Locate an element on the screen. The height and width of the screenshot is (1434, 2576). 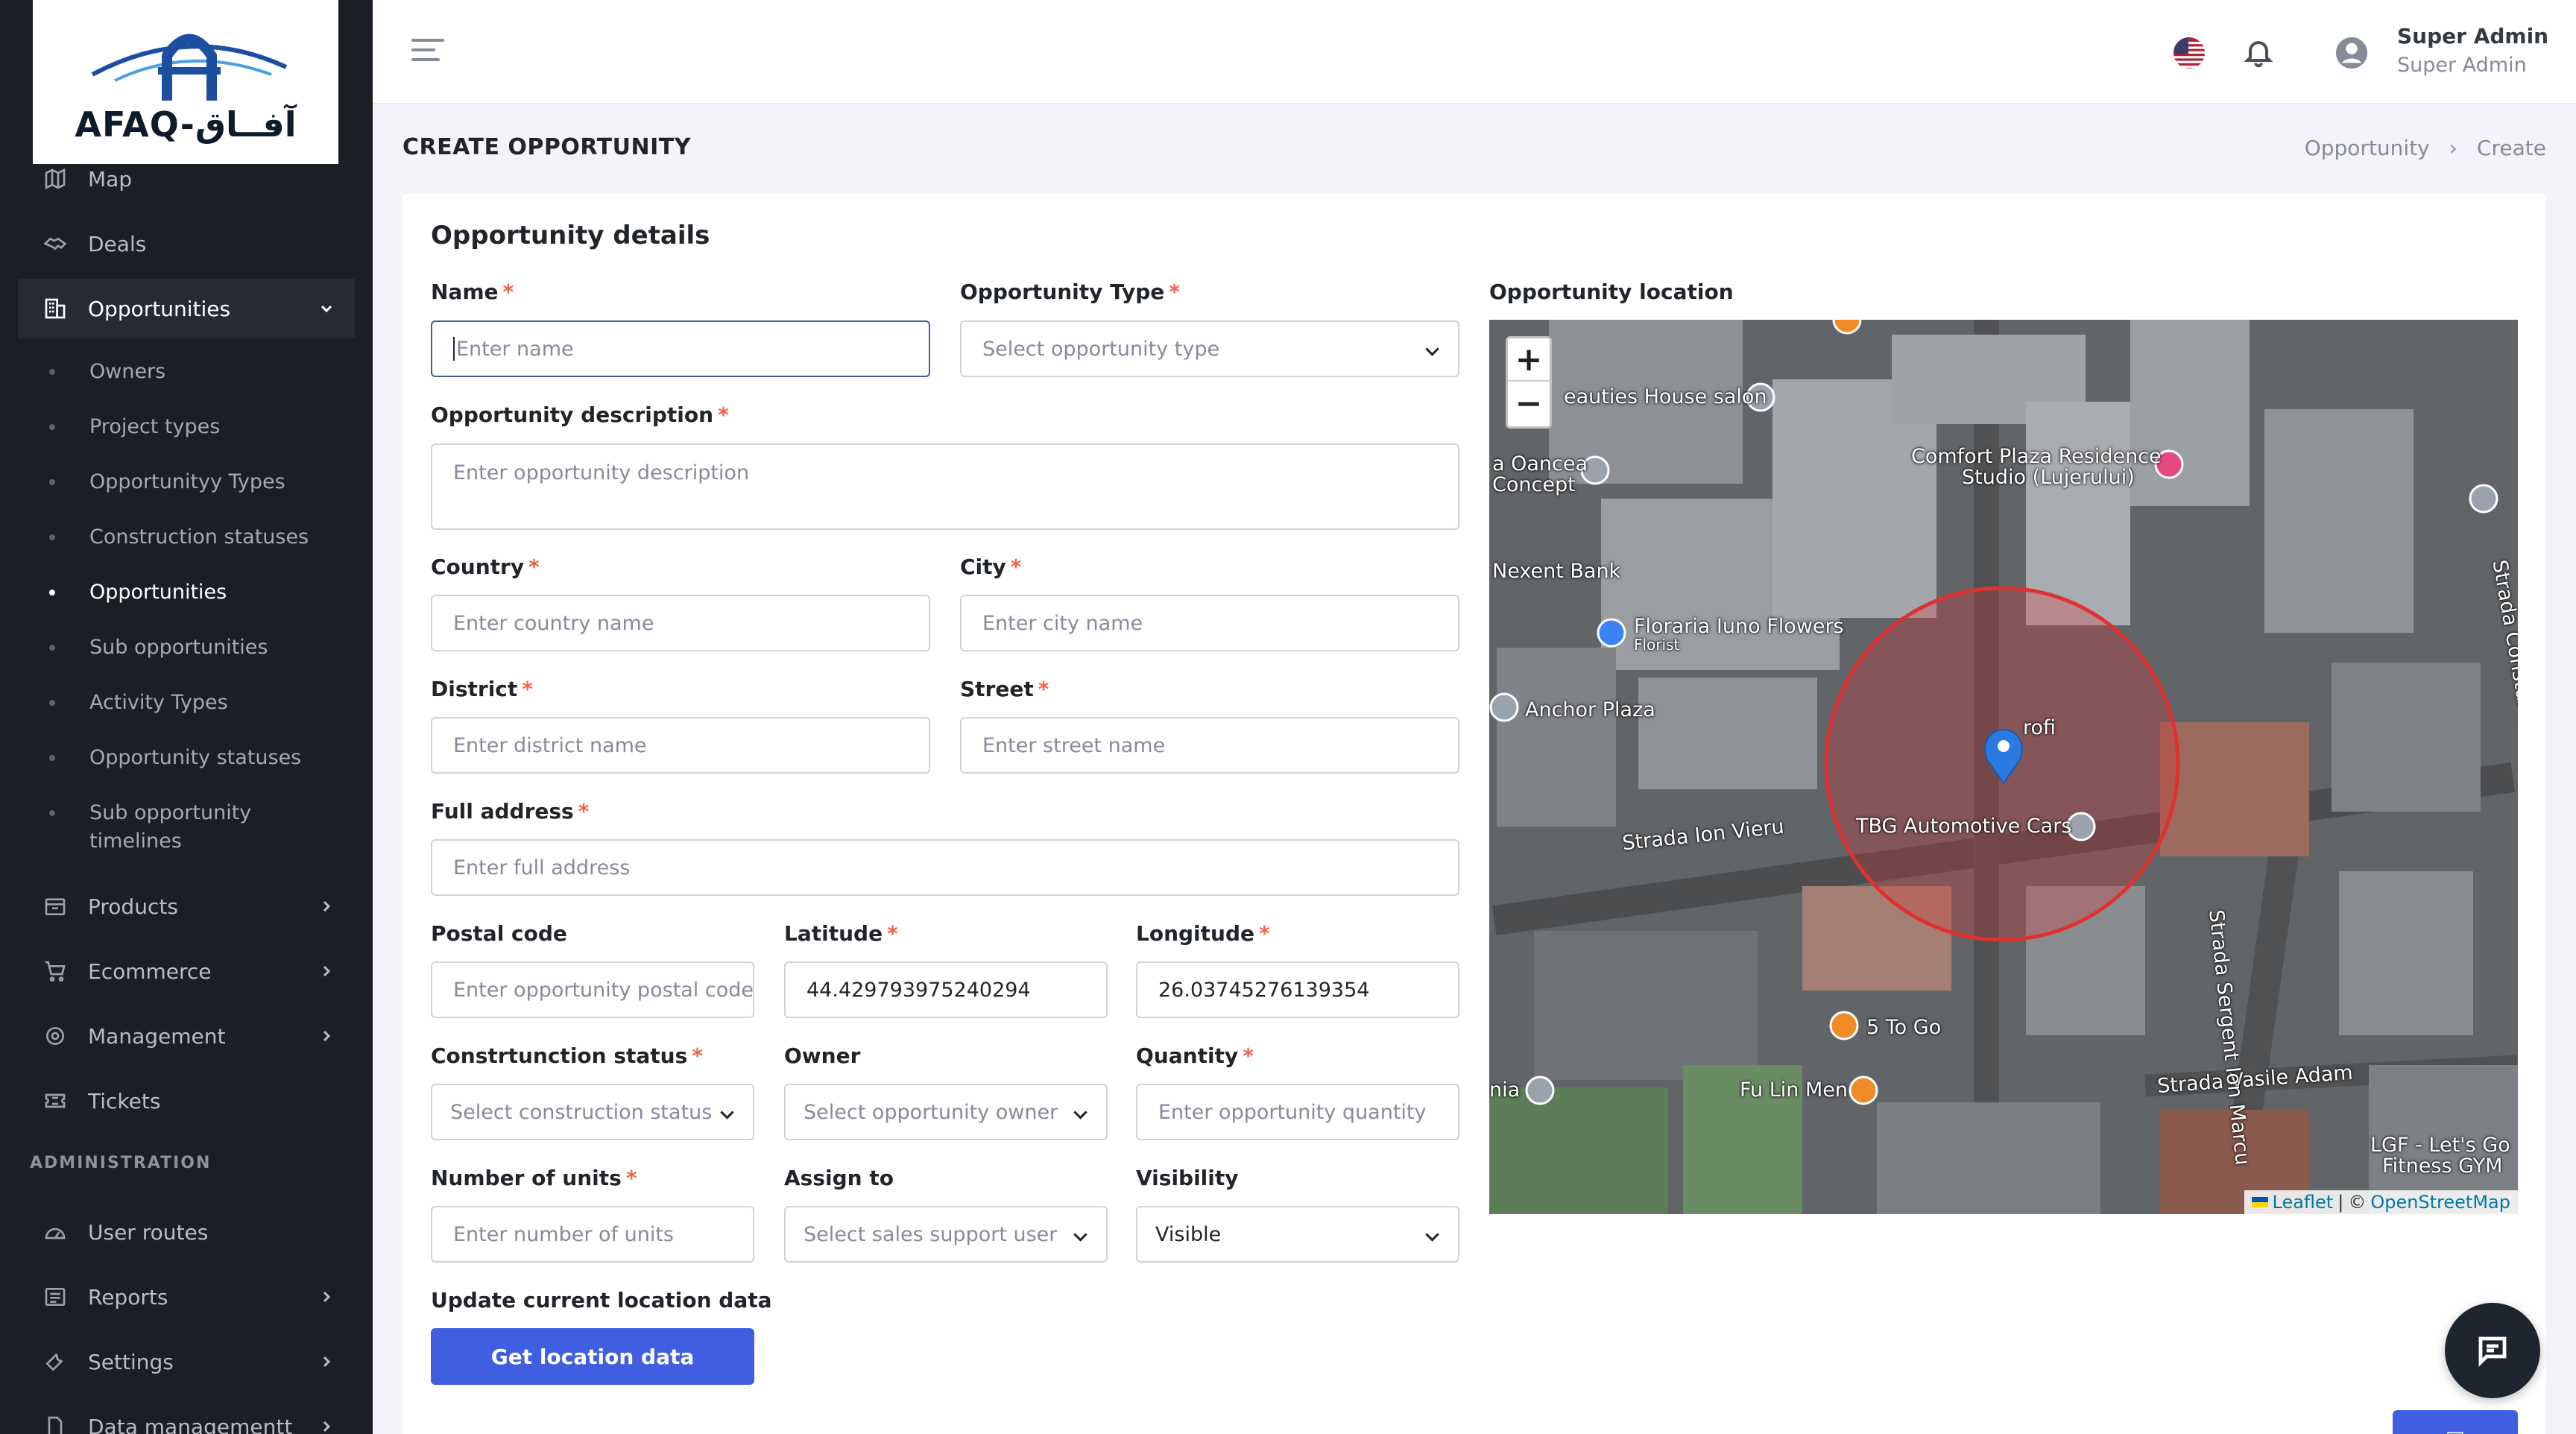
assign-to-select: Select sales support user is located at coordinates (946, 1234).